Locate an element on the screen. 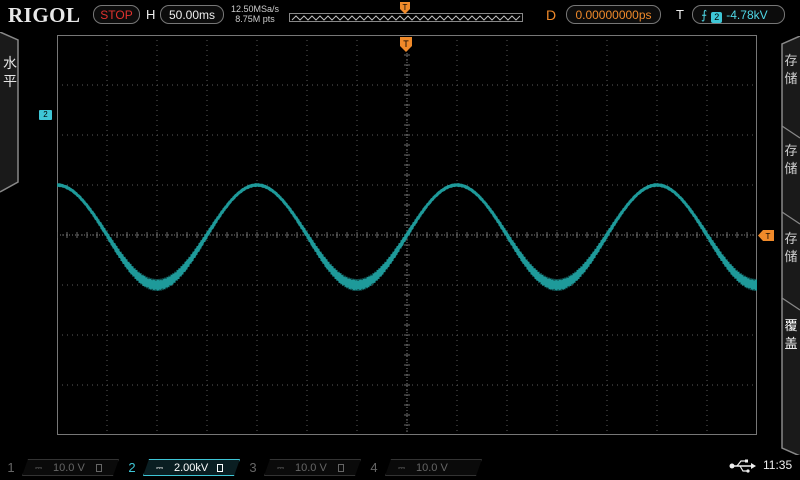  acquisition-info: 12.50MSa/s 8.75M pts is located at coordinates (255, 14).